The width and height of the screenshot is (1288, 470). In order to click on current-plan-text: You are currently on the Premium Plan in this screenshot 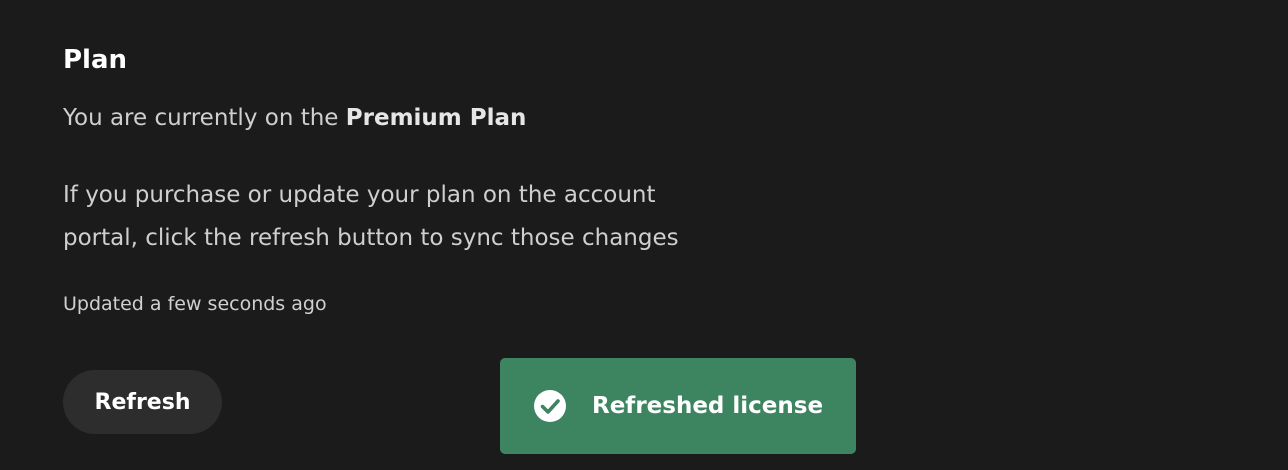, I will do `click(294, 118)`.